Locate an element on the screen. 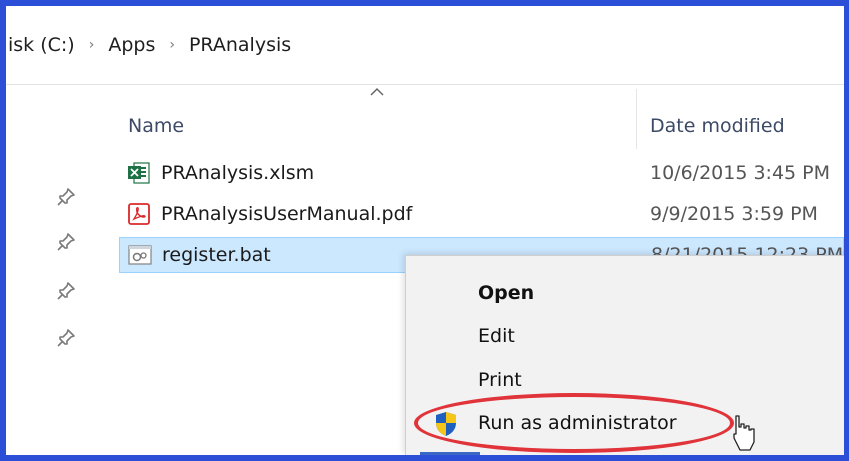 The width and height of the screenshot is (849, 461). menu-item-label: Edit is located at coordinates (496, 336).